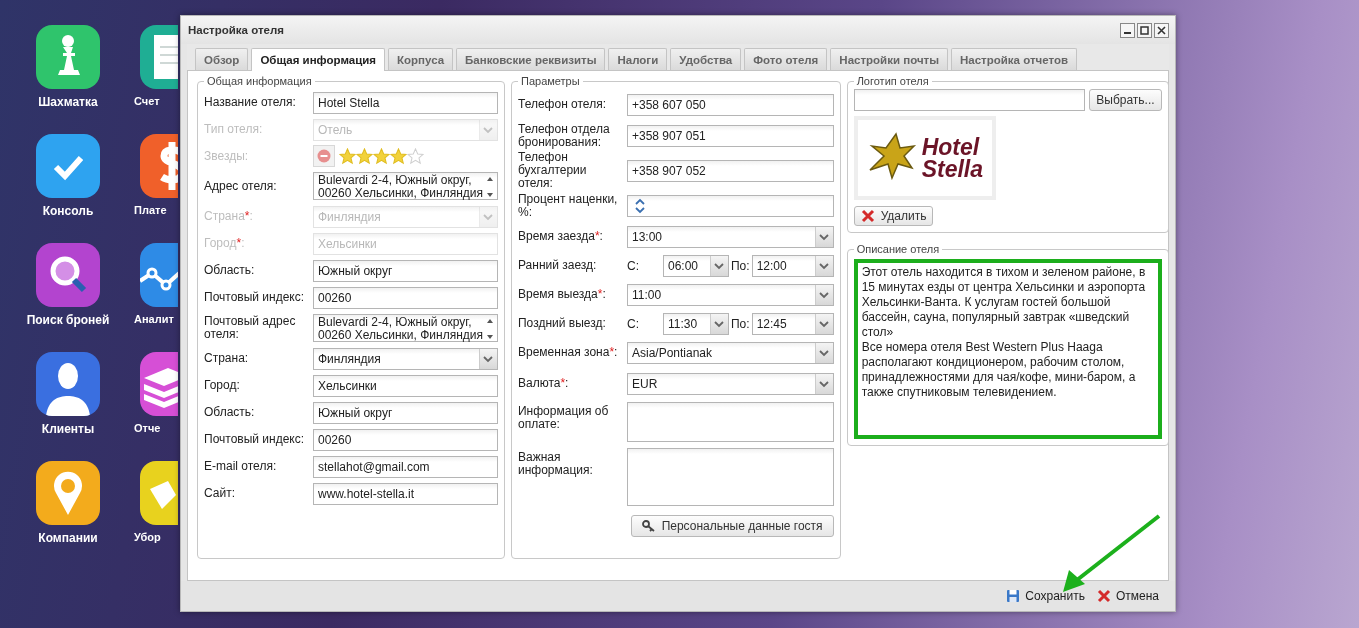 The width and height of the screenshot is (1359, 628). I want to click on dropdown-field: 06:00, so click(696, 265).